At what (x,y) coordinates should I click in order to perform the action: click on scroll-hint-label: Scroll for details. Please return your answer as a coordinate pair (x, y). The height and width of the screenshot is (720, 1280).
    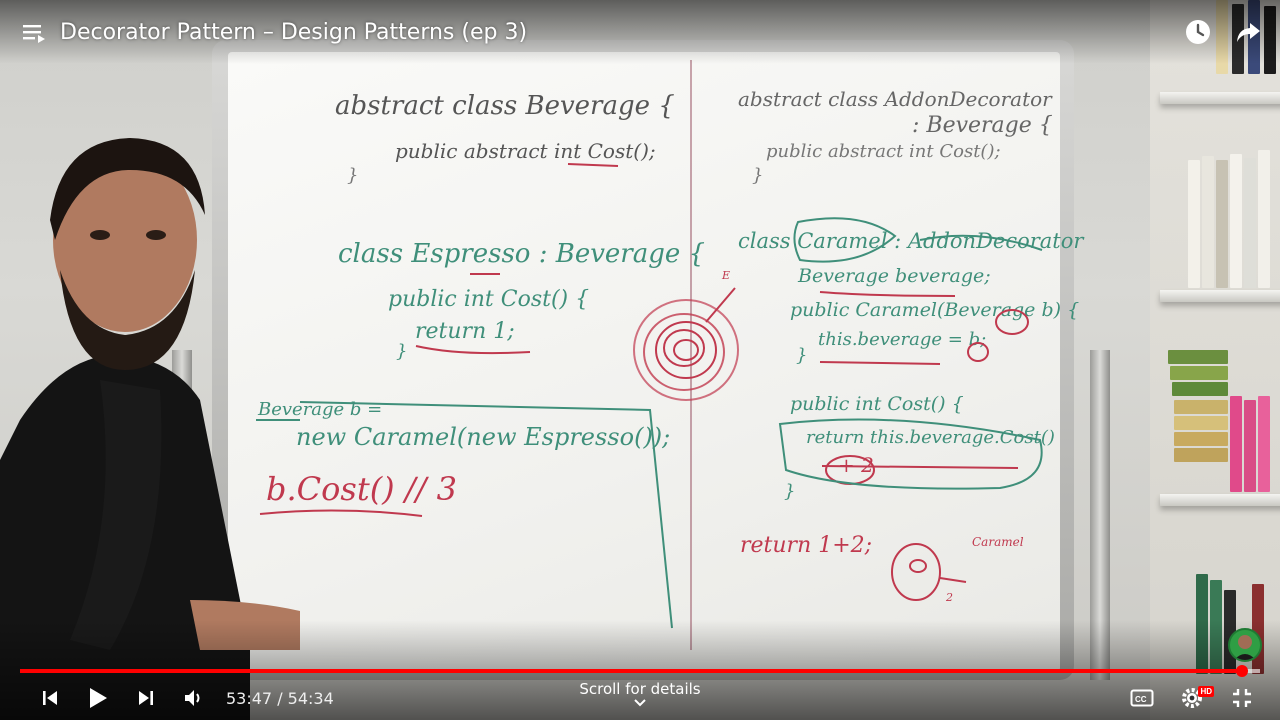
    Looking at the image, I should click on (640, 689).